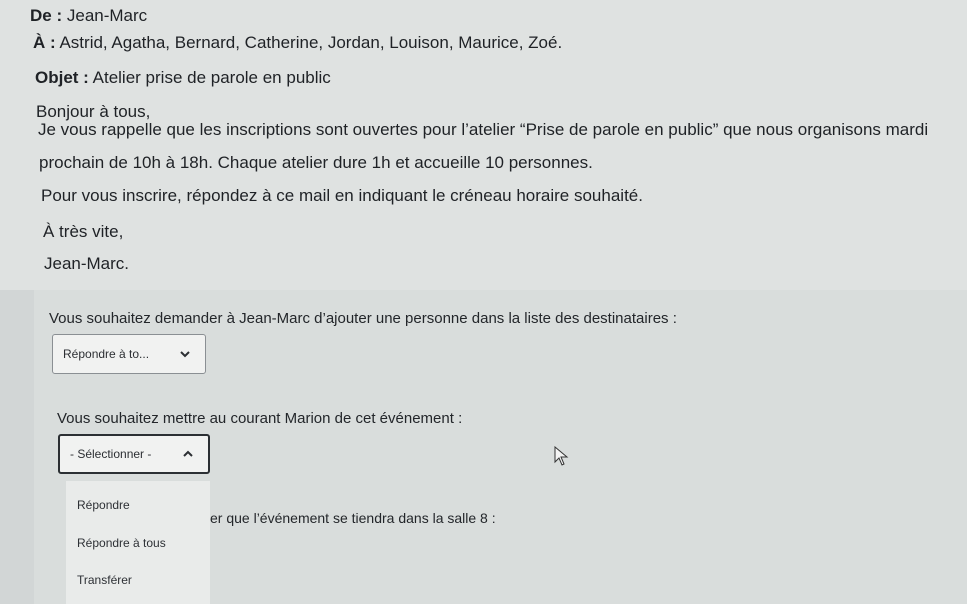 Image resolution: width=967 pixels, height=604 pixels. Describe the element at coordinates (121, 543) in the screenshot. I see `option-reply-all: Répondre à tous` at that location.